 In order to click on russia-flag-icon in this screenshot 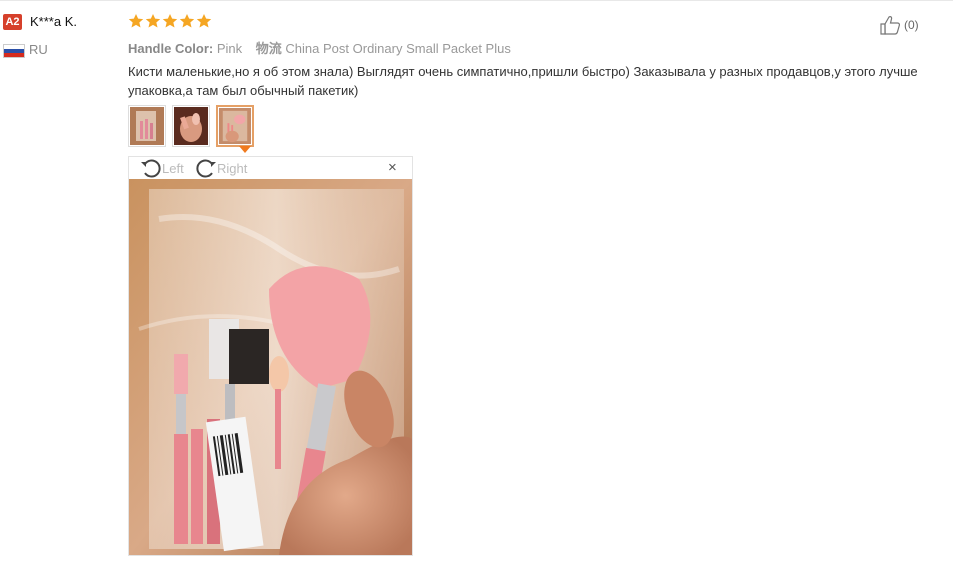, I will do `click(14, 51)`.